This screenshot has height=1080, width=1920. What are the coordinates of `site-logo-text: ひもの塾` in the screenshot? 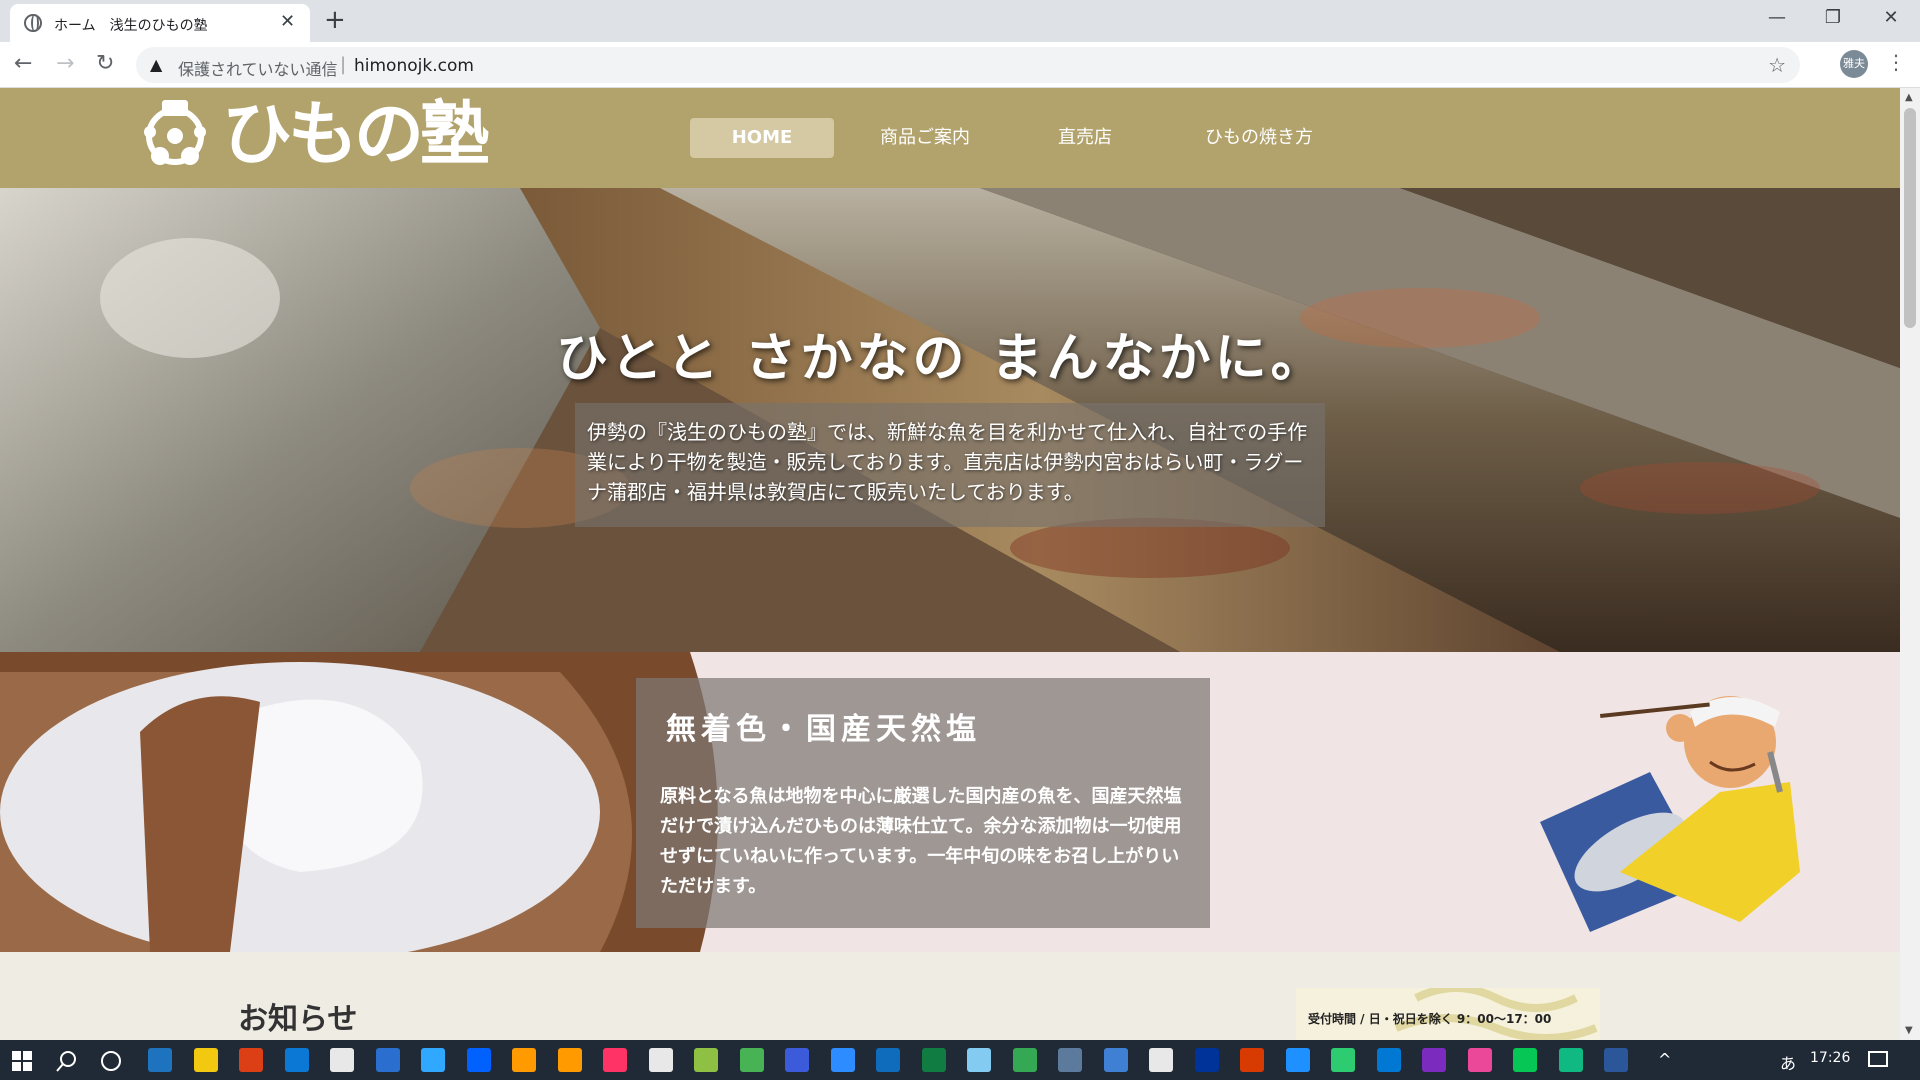 It's located at (356, 134).